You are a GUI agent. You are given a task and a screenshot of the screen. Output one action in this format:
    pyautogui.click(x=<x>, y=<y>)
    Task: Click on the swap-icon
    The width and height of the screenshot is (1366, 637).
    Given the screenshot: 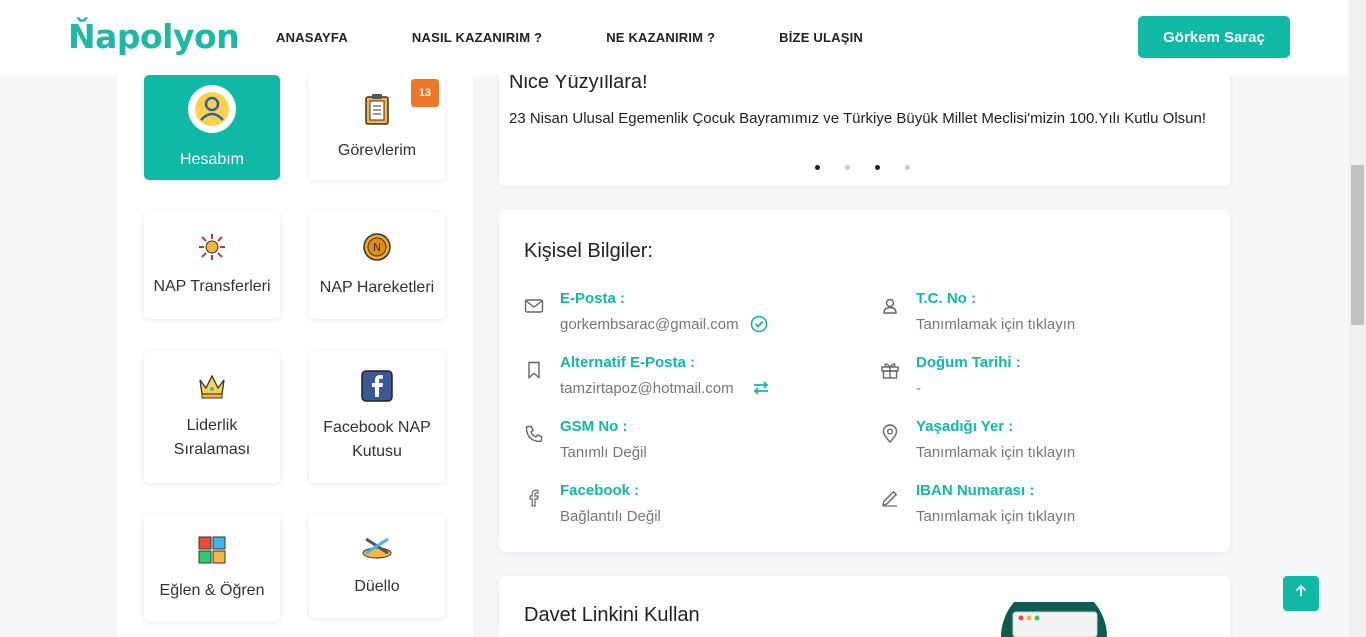 What is the action you would take?
    pyautogui.click(x=761, y=390)
    